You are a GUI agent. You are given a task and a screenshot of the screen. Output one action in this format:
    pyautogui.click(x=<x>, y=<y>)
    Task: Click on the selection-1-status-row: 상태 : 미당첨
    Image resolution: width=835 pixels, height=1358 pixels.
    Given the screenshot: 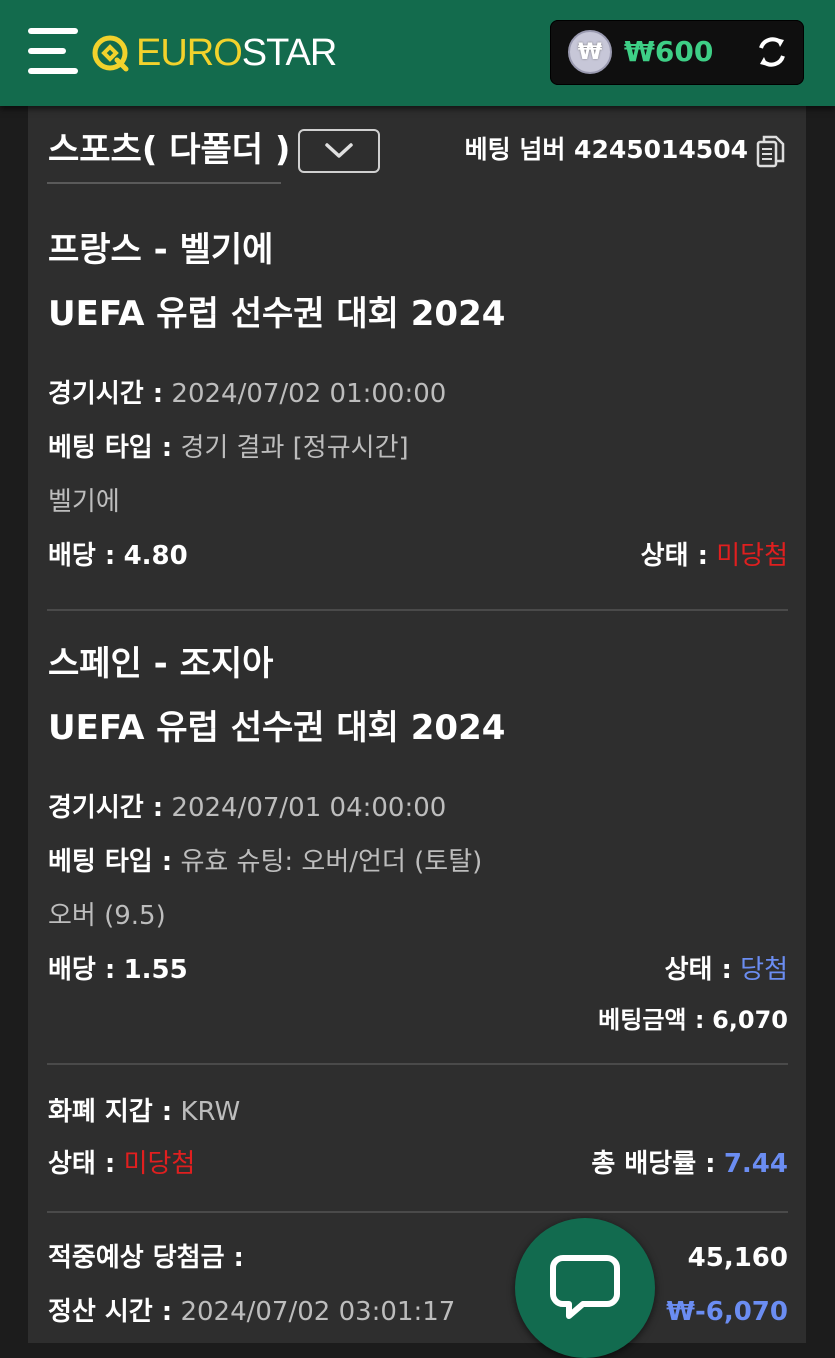 What is the action you would take?
    pyautogui.click(x=714, y=556)
    